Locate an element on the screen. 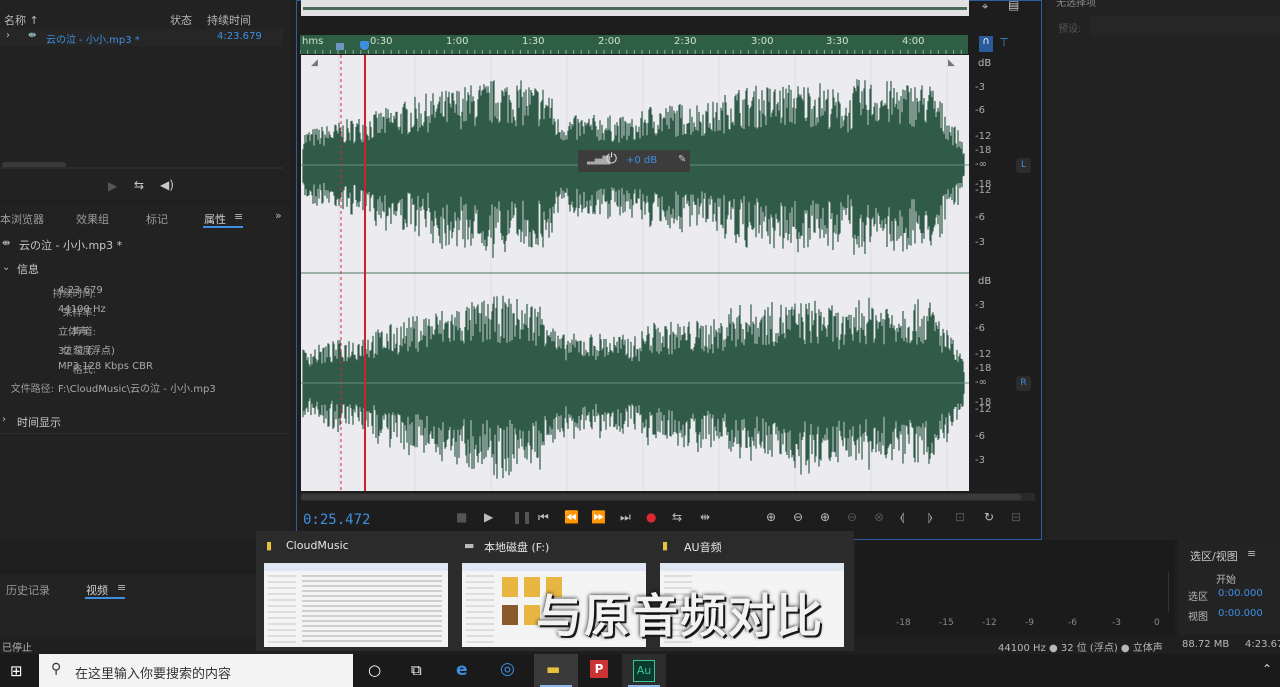 This screenshot has height=687, width=1280. meter-tick-label: -3 is located at coordinates (1116, 623).